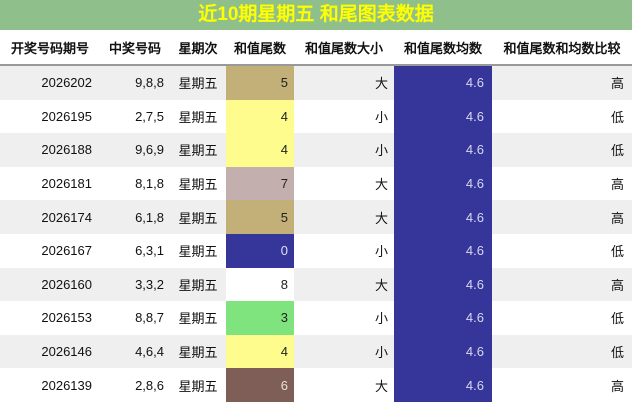 This screenshot has width=632, height=406. Describe the element at coordinates (50, 351) in the screenshot. I see `period-cell: 2026146` at that location.